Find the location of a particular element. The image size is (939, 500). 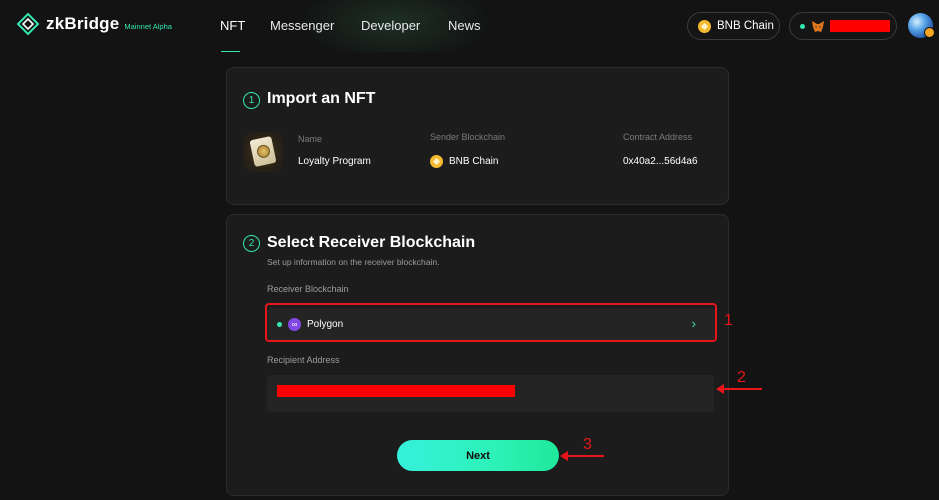

brand-network-tag: Mainnet Alpha is located at coordinates (148, 26).